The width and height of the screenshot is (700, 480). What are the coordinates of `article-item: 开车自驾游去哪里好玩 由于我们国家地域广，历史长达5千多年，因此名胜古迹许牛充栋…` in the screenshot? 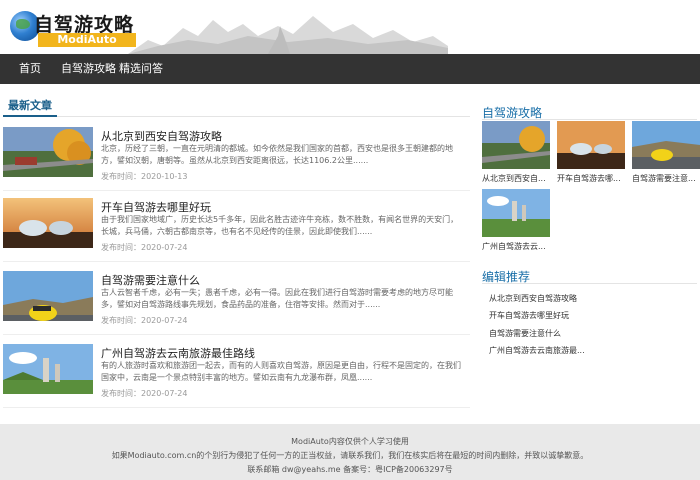 It's located at (236, 230).